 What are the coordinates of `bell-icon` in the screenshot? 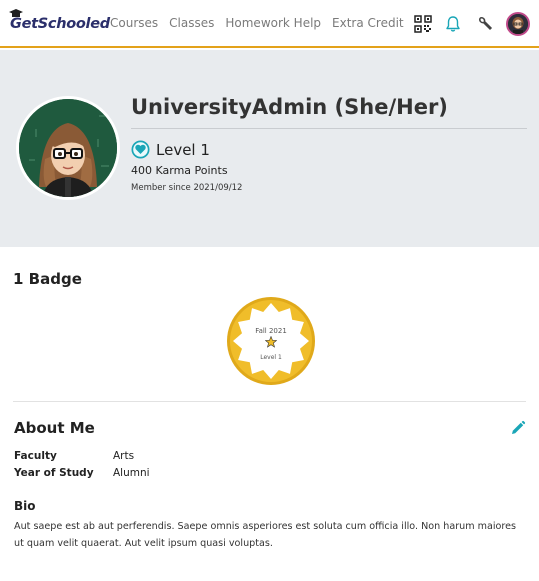 It's located at (453, 24).